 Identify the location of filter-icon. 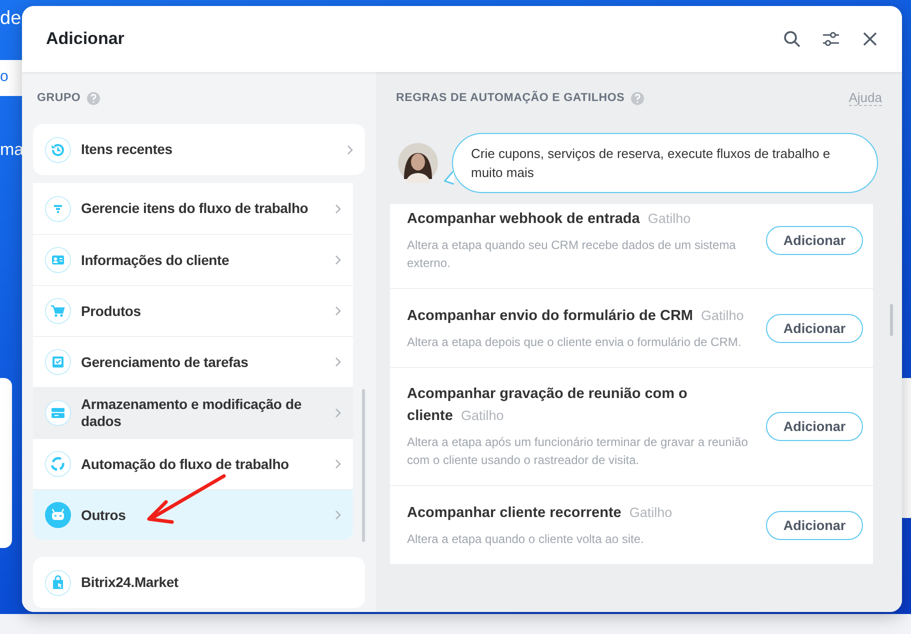
(58, 209).